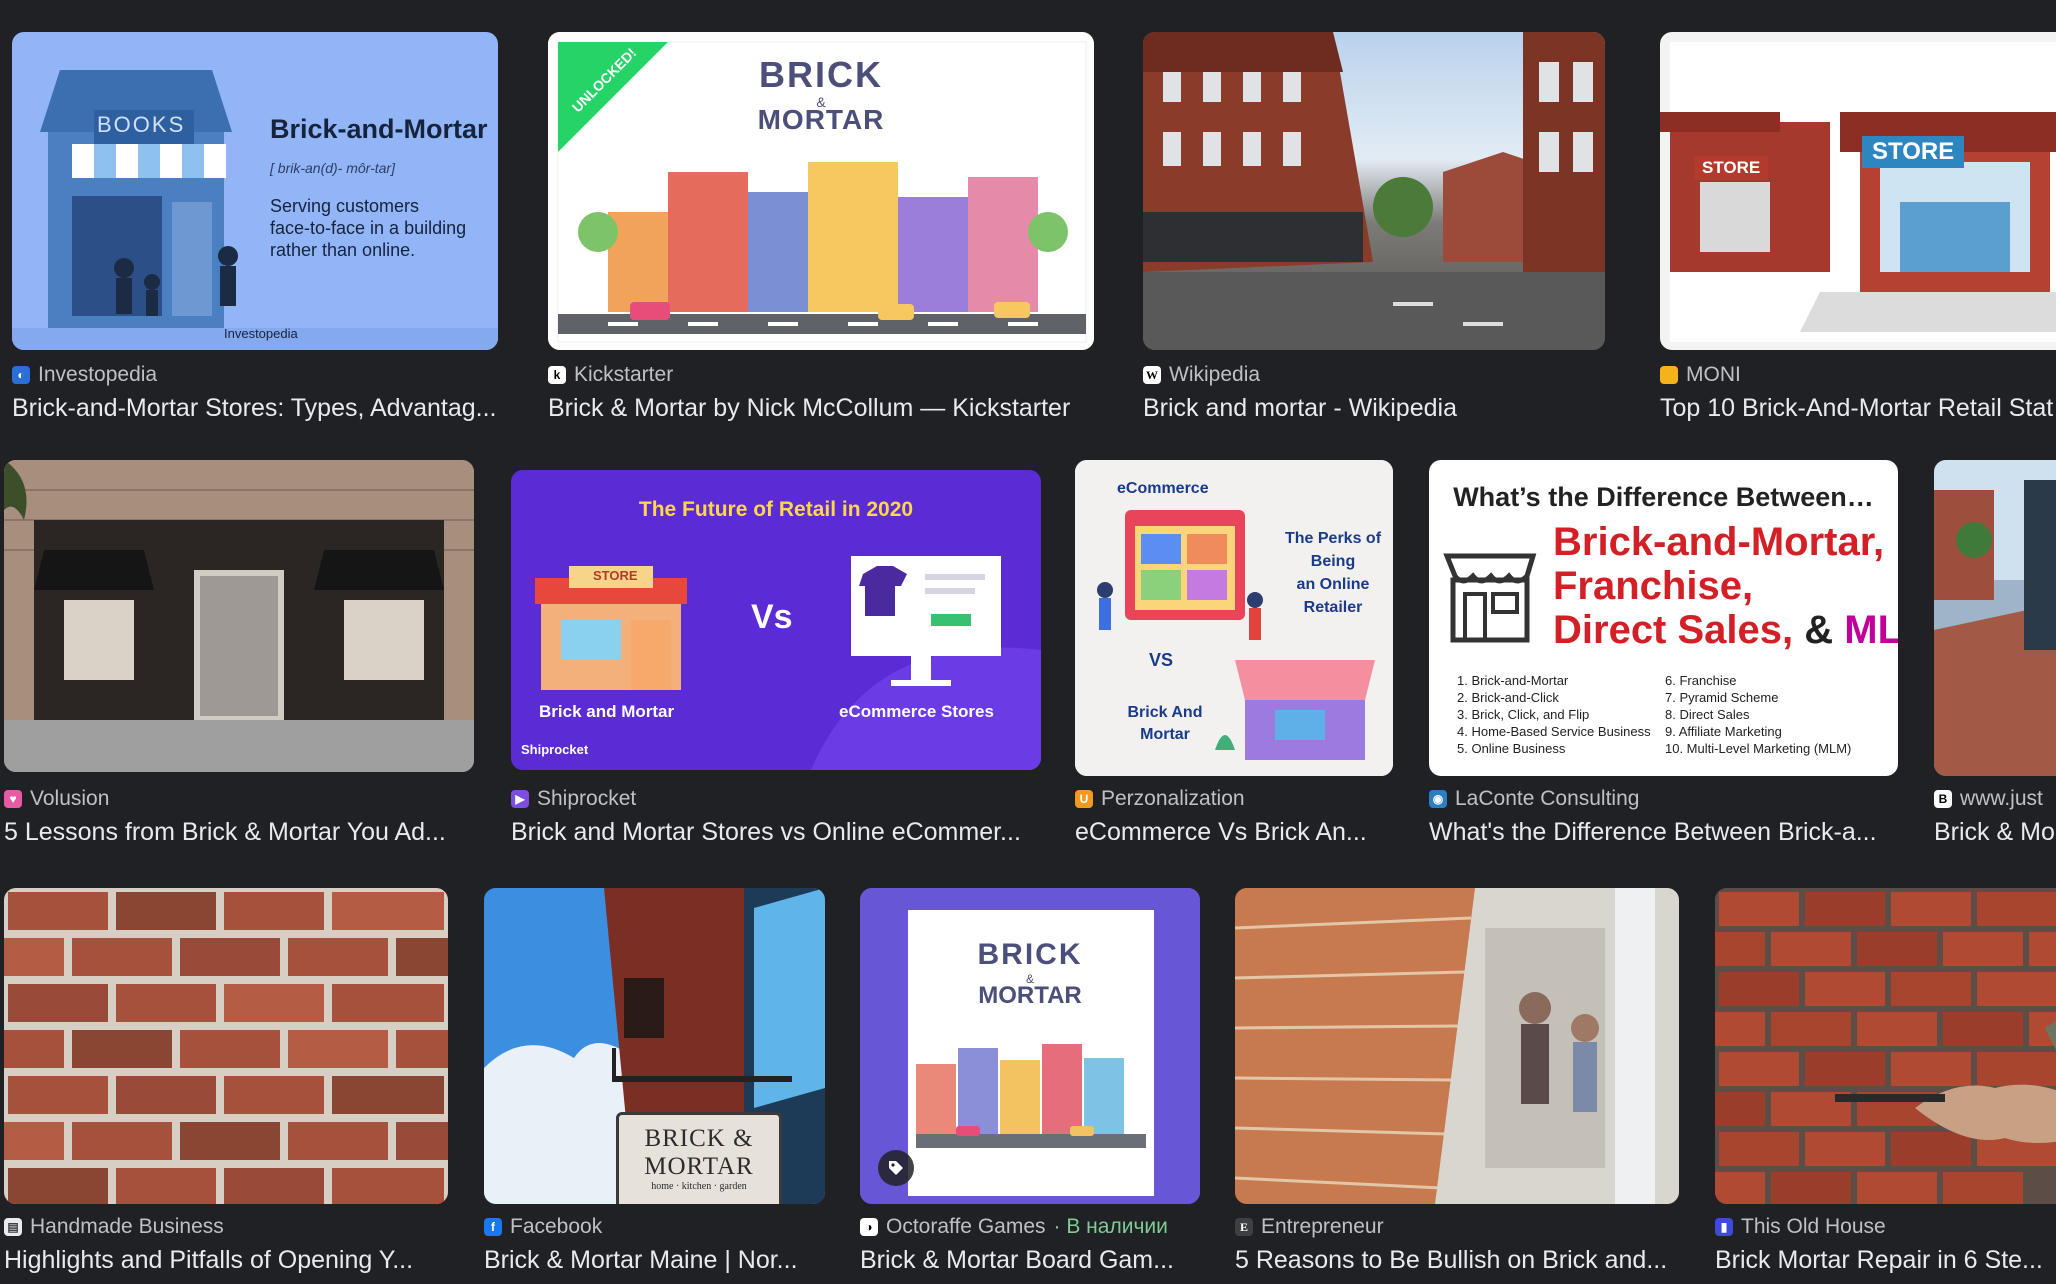 The height and width of the screenshot is (1284, 2056). Describe the element at coordinates (21, 375) in the screenshot. I see `investopedia-favicon-icon: ◐` at that location.